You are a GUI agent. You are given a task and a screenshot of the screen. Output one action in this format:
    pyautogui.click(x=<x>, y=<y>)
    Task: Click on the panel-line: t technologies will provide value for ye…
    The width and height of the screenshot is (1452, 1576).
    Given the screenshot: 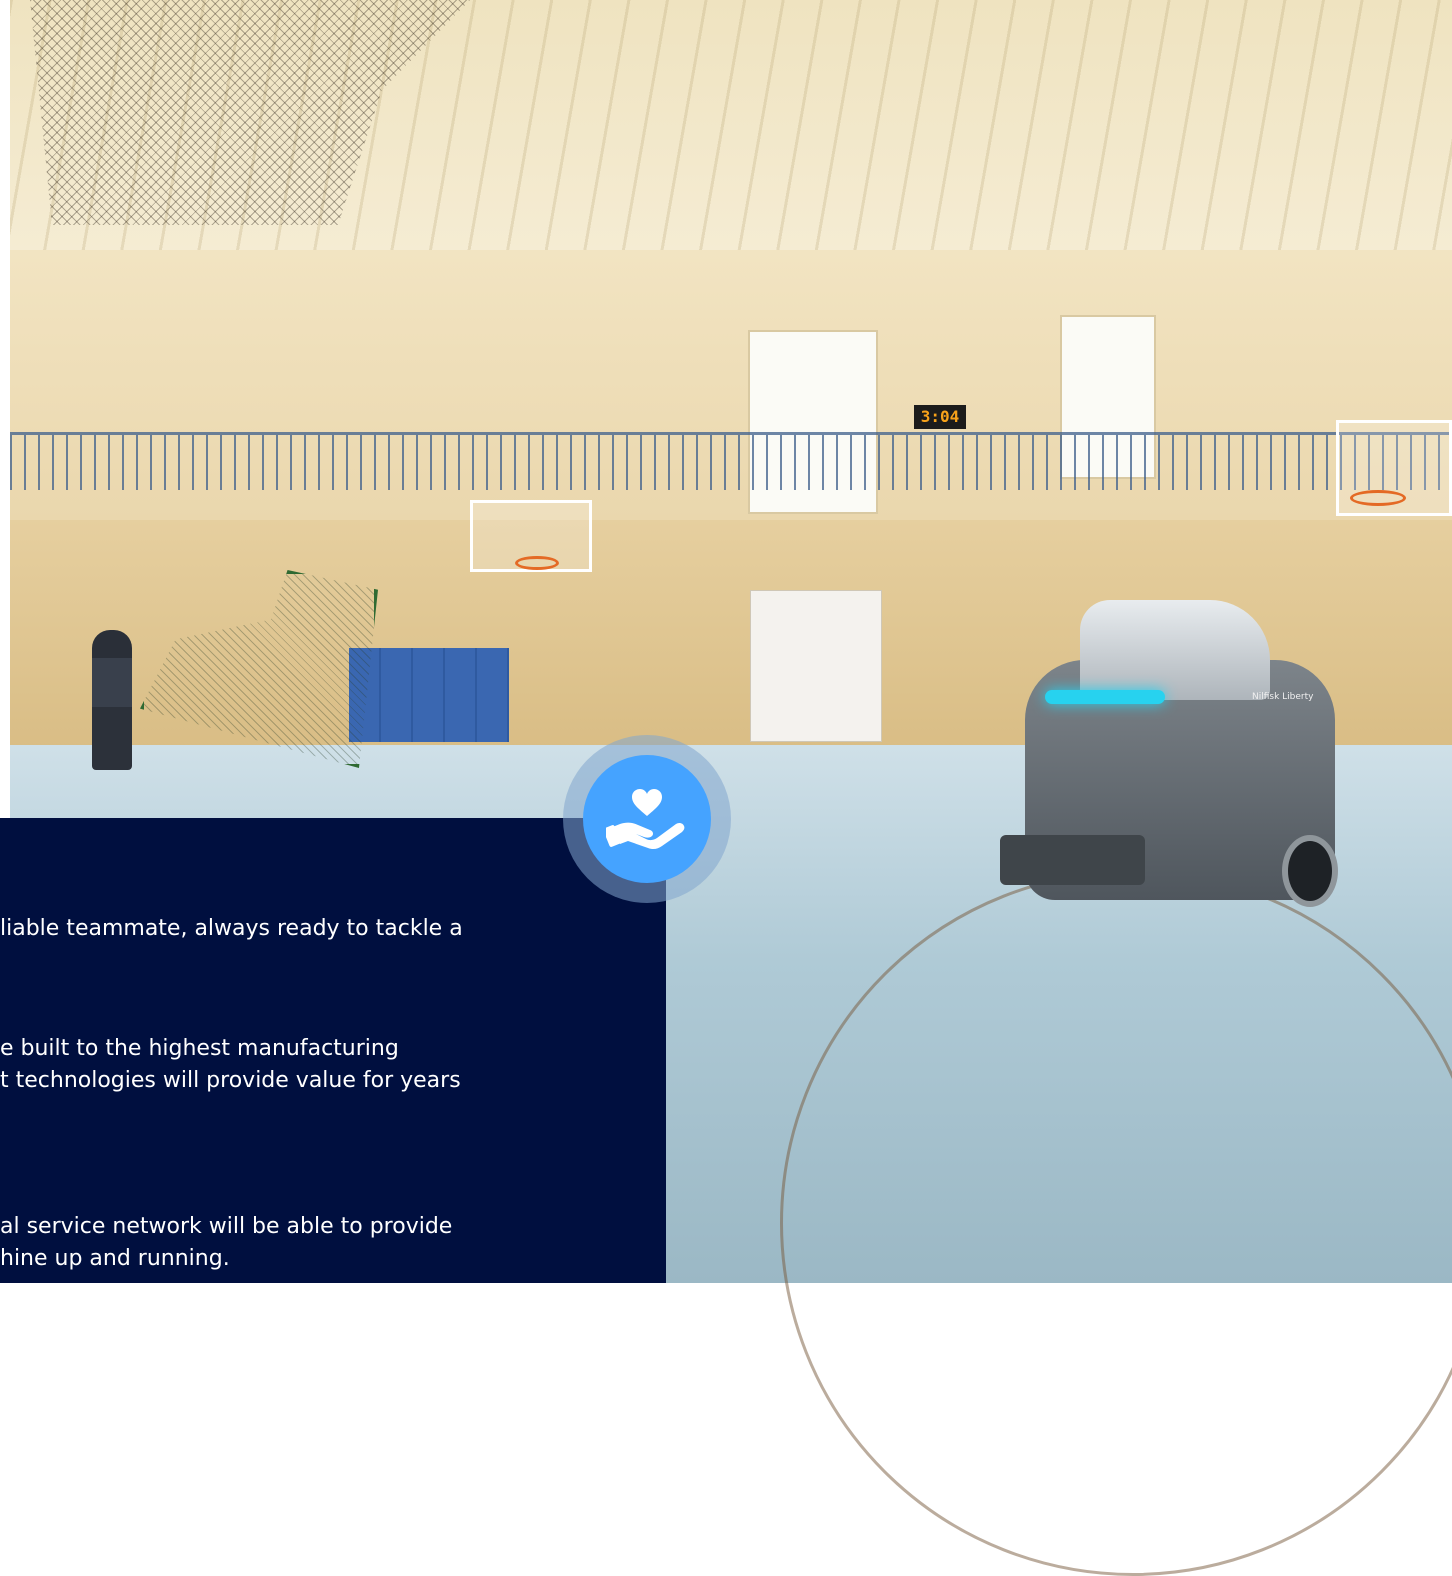 What is the action you would take?
    pyautogui.click(x=230, y=1080)
    